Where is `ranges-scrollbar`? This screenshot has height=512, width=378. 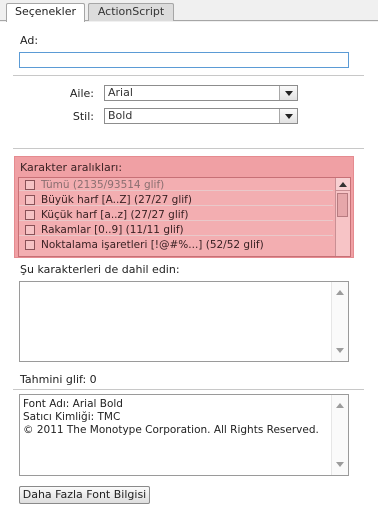 ranges-scrollbar is located at coordinates (342, 217).